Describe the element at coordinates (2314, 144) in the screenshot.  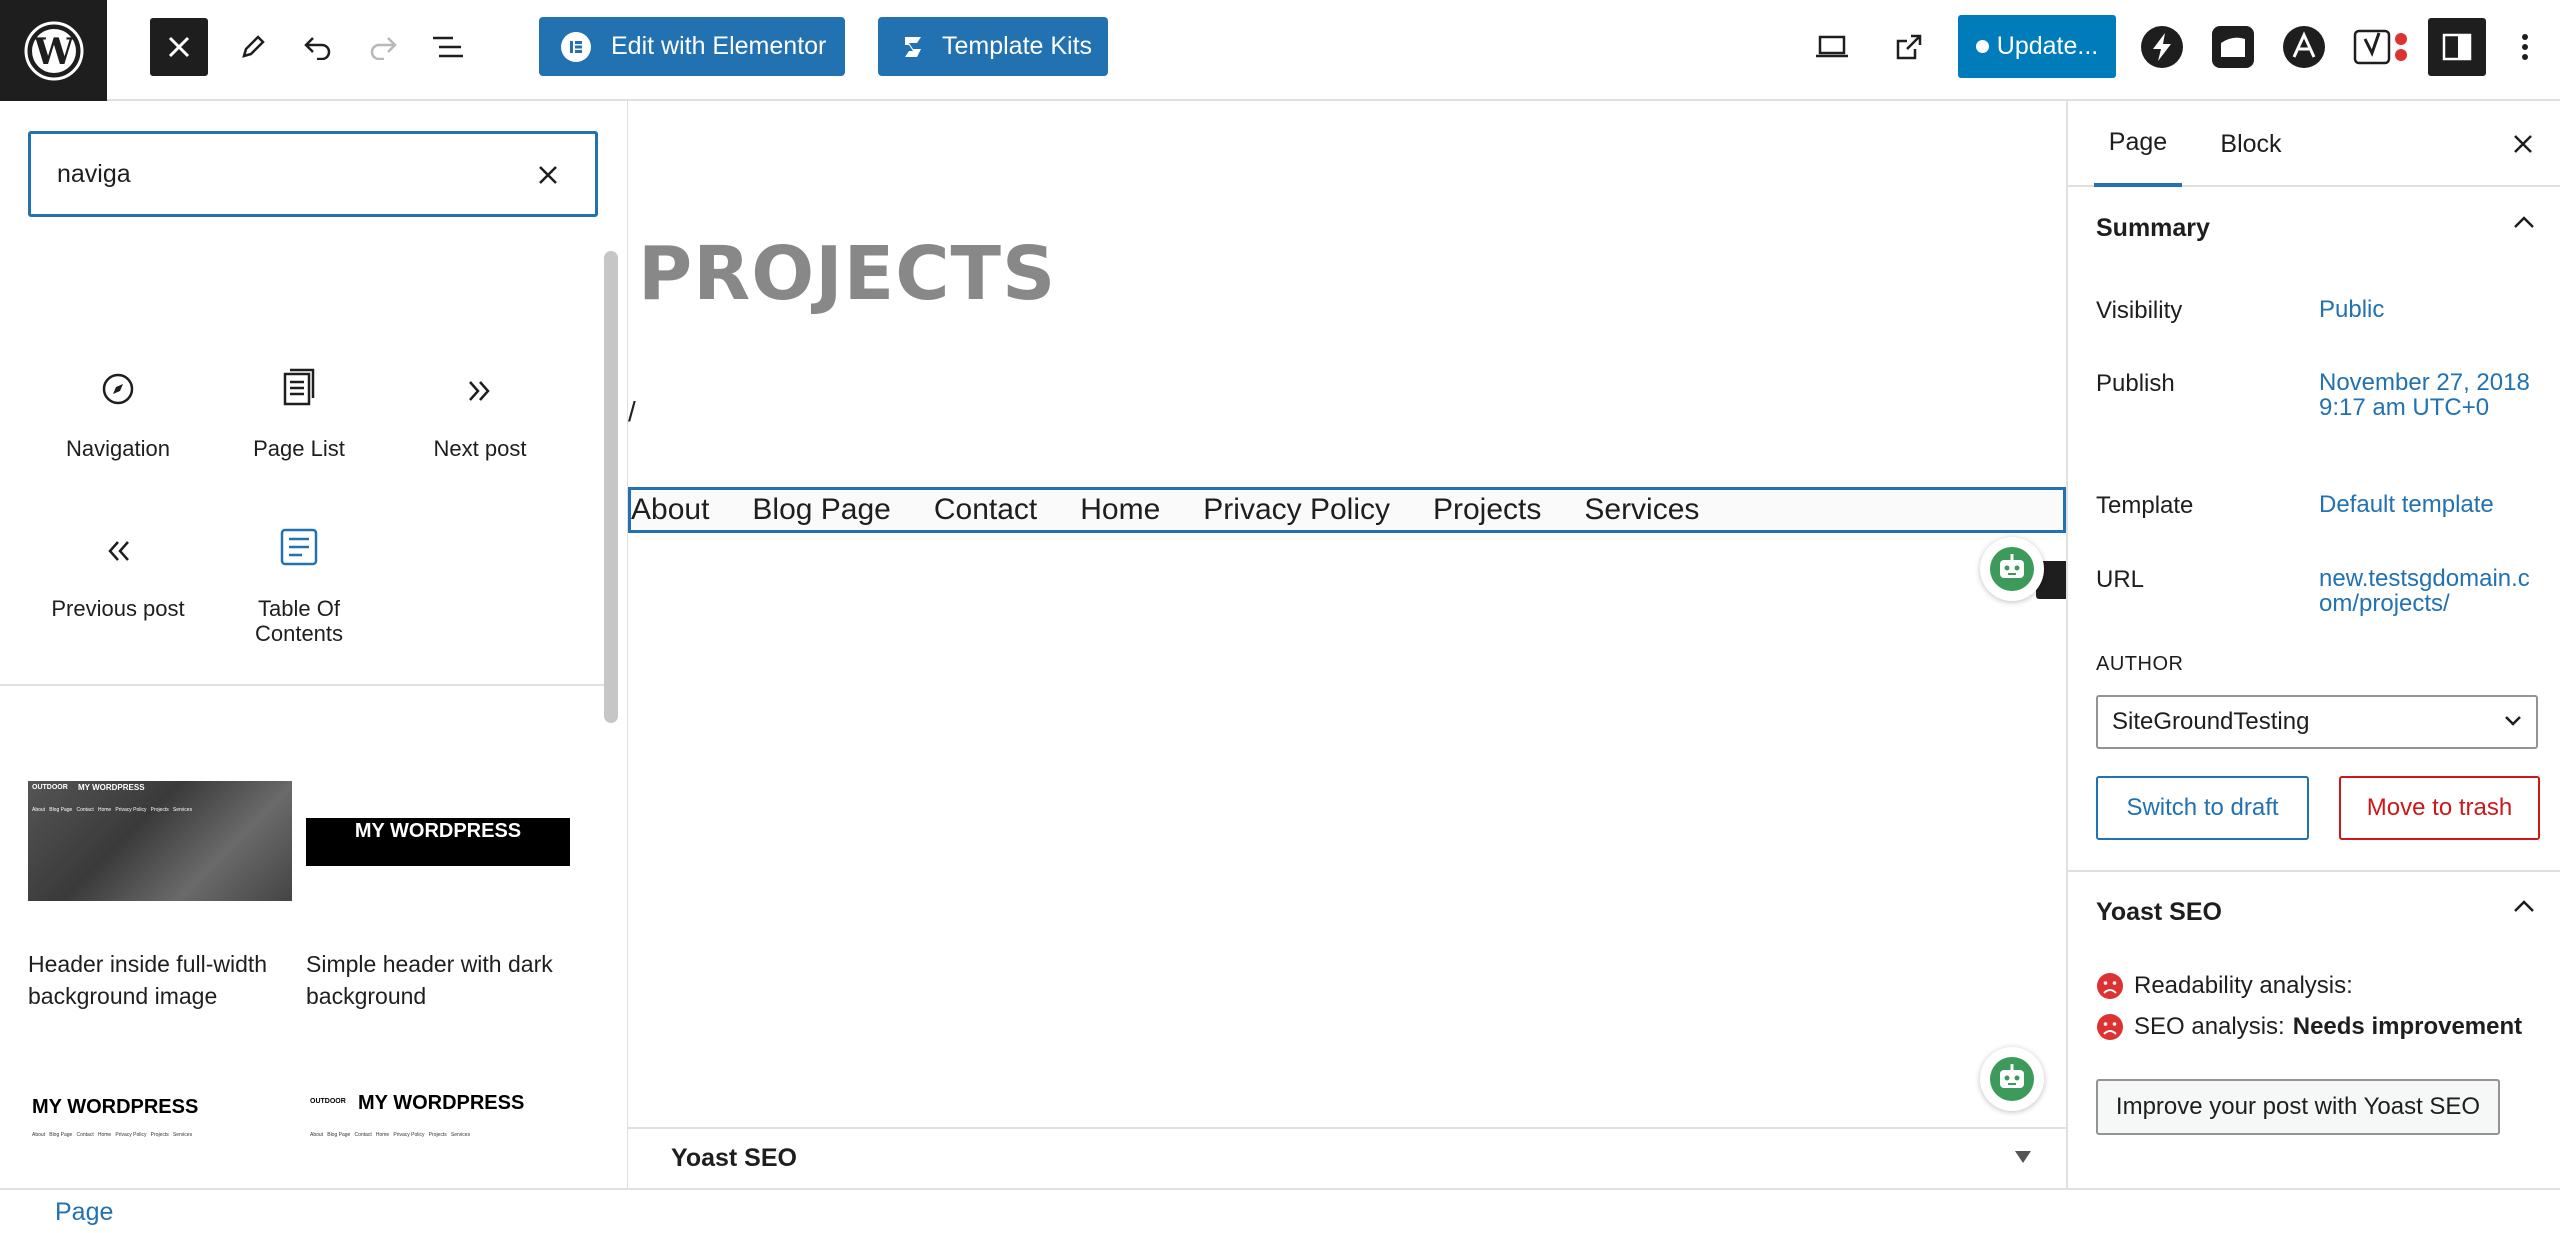
I see `sidebar-tabs: Page Block` at that location.